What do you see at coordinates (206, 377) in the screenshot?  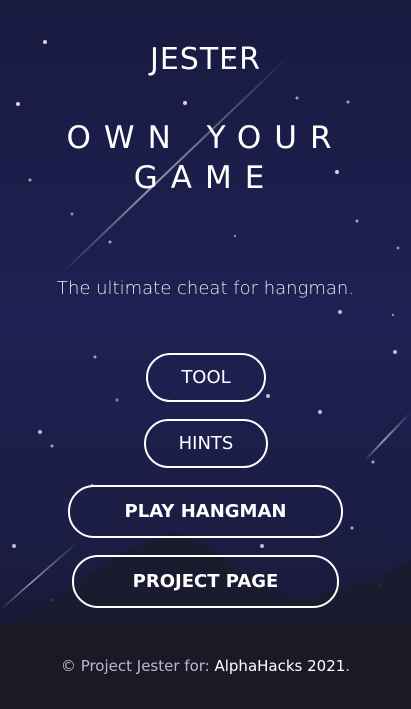 I see `tool-button: TOOL` at bounding box center [206, 377].